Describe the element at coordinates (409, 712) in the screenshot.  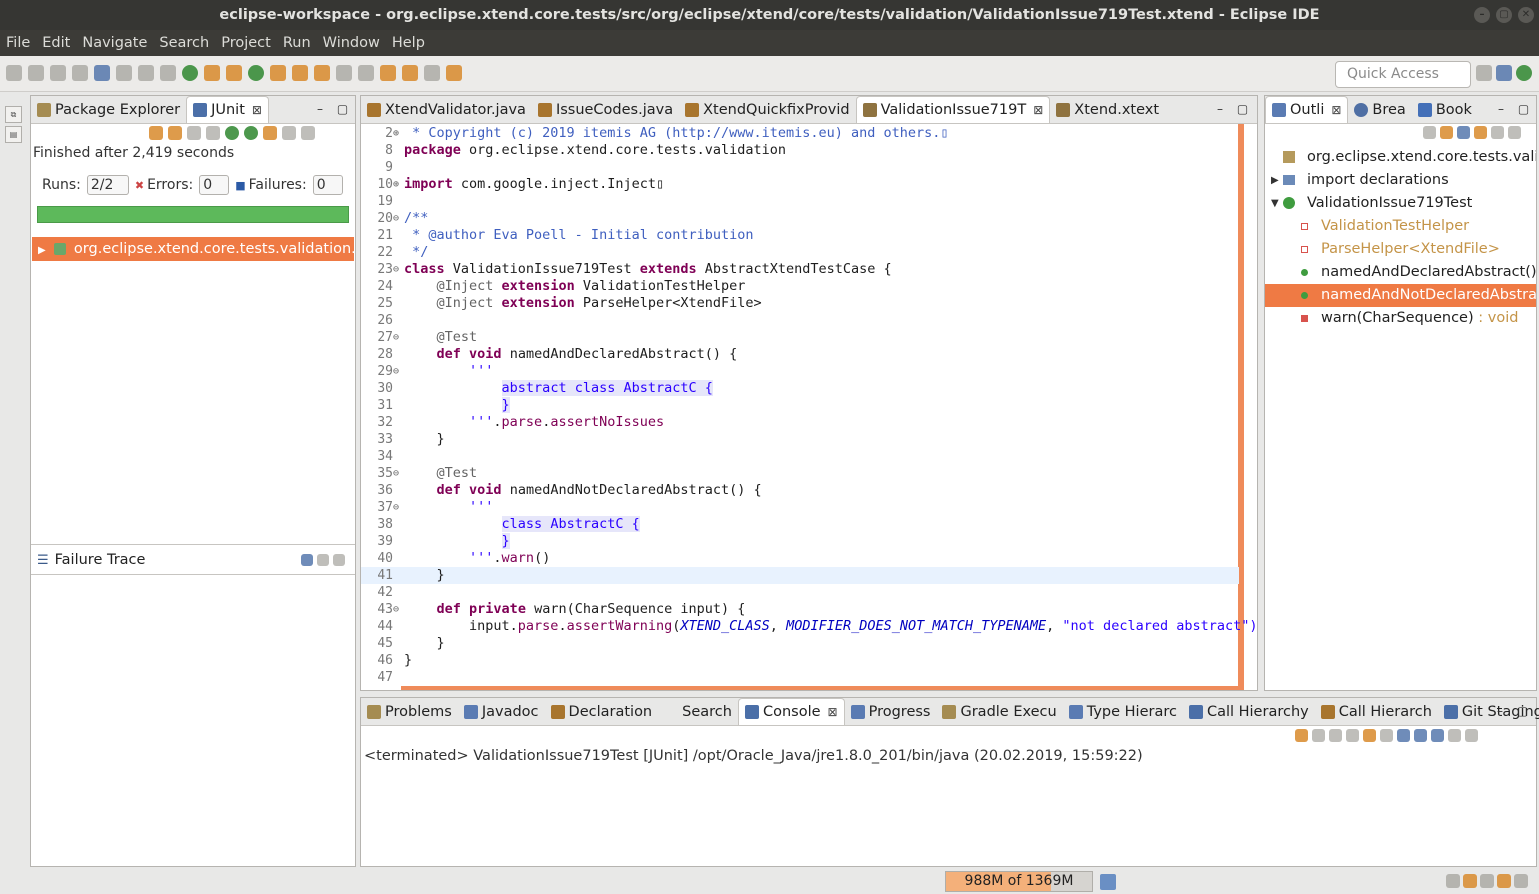
I see `bottom-tab-0: Problems` at that location.